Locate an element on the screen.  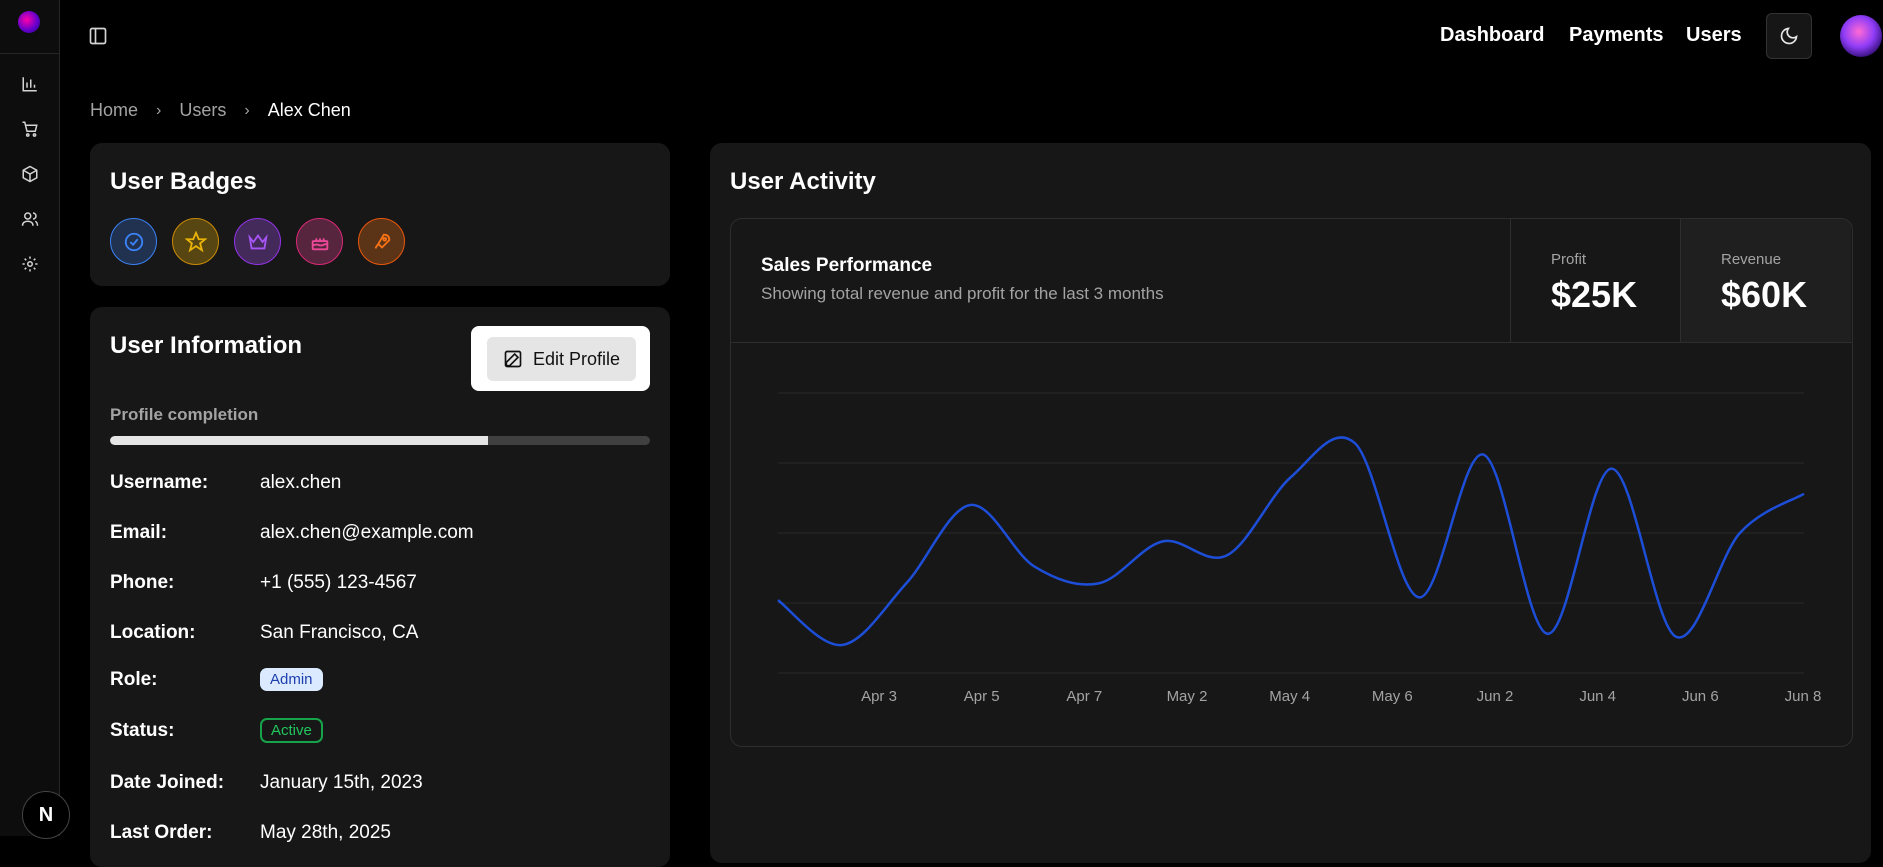
crown-icon is located at coordinates (257, 241).